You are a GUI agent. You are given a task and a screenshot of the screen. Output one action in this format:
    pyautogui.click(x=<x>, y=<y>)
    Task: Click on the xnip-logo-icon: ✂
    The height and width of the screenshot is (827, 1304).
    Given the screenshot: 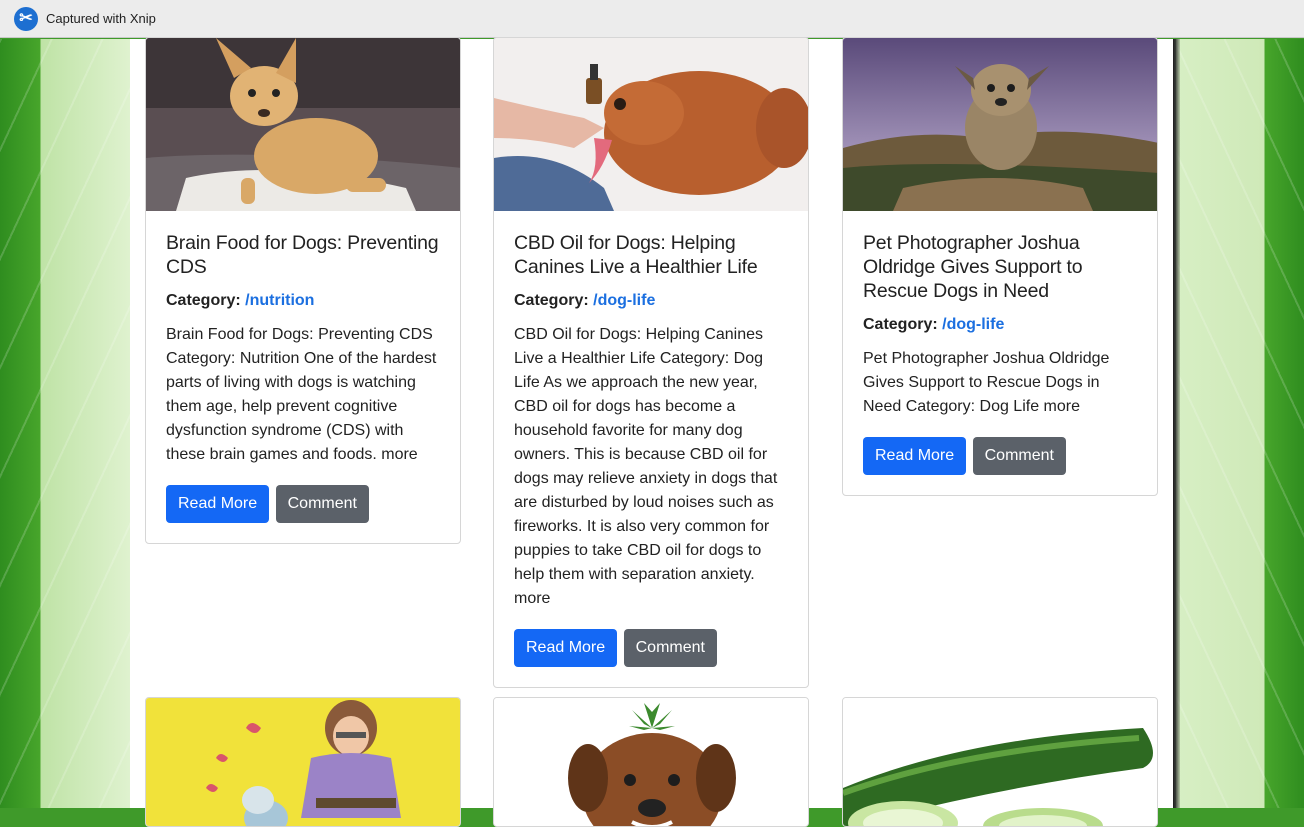 What is the action you would take?
    pyautogui.click(x=26, y=19)
    